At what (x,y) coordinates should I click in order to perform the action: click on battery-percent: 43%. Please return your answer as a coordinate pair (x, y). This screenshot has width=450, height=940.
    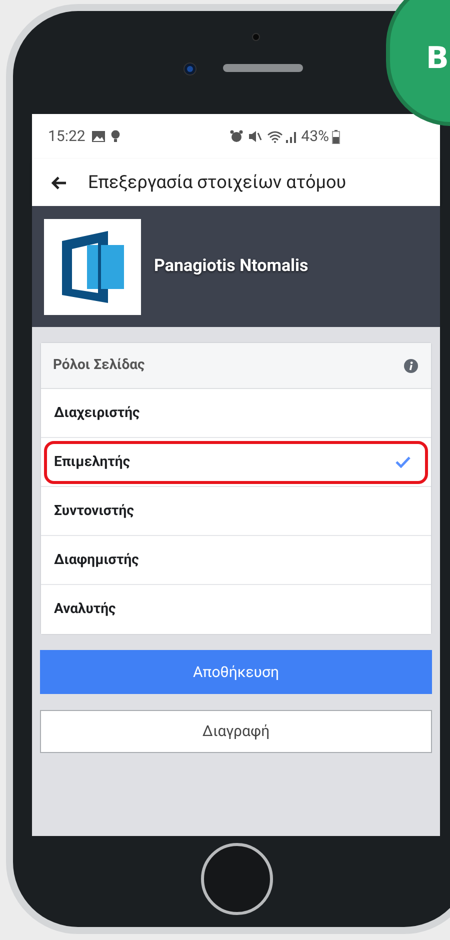
    Looking at the image, I should click on (315, 137).